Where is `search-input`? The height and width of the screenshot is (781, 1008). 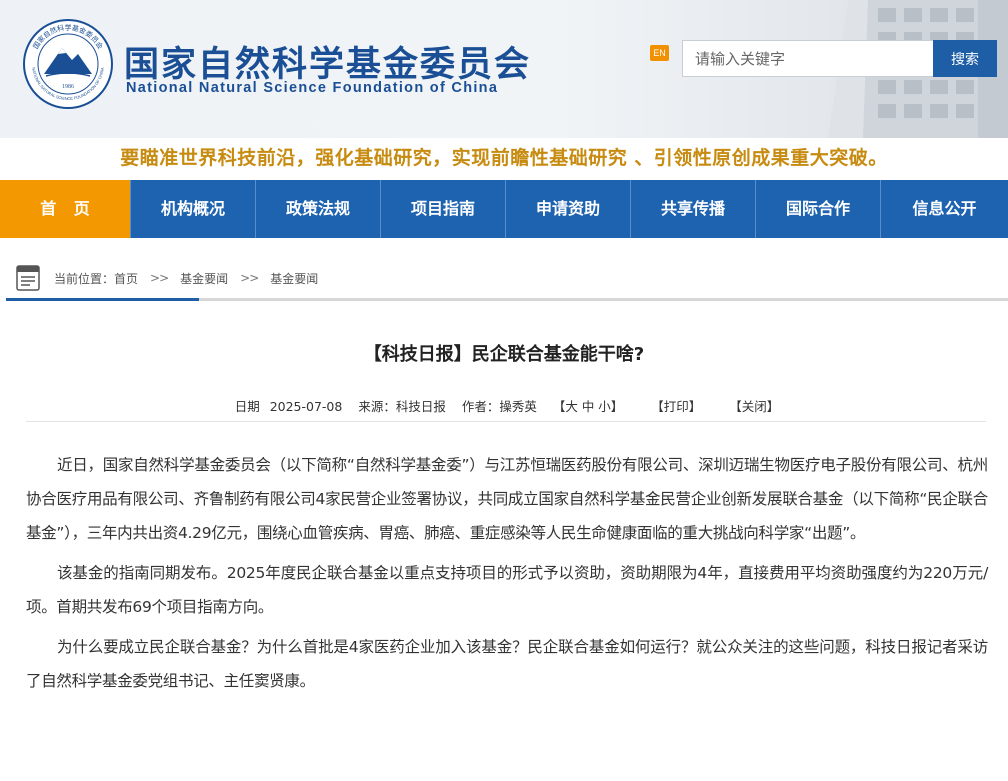 search-input is located at coordinates (808, 58).